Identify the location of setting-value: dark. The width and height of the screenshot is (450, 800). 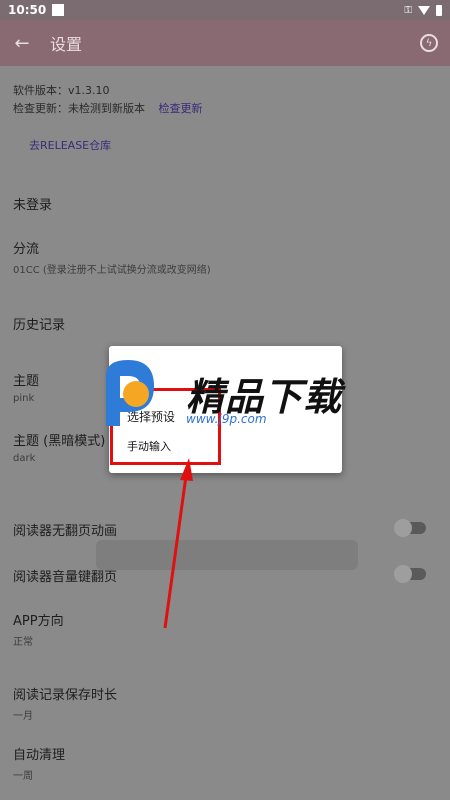
(24, 458).